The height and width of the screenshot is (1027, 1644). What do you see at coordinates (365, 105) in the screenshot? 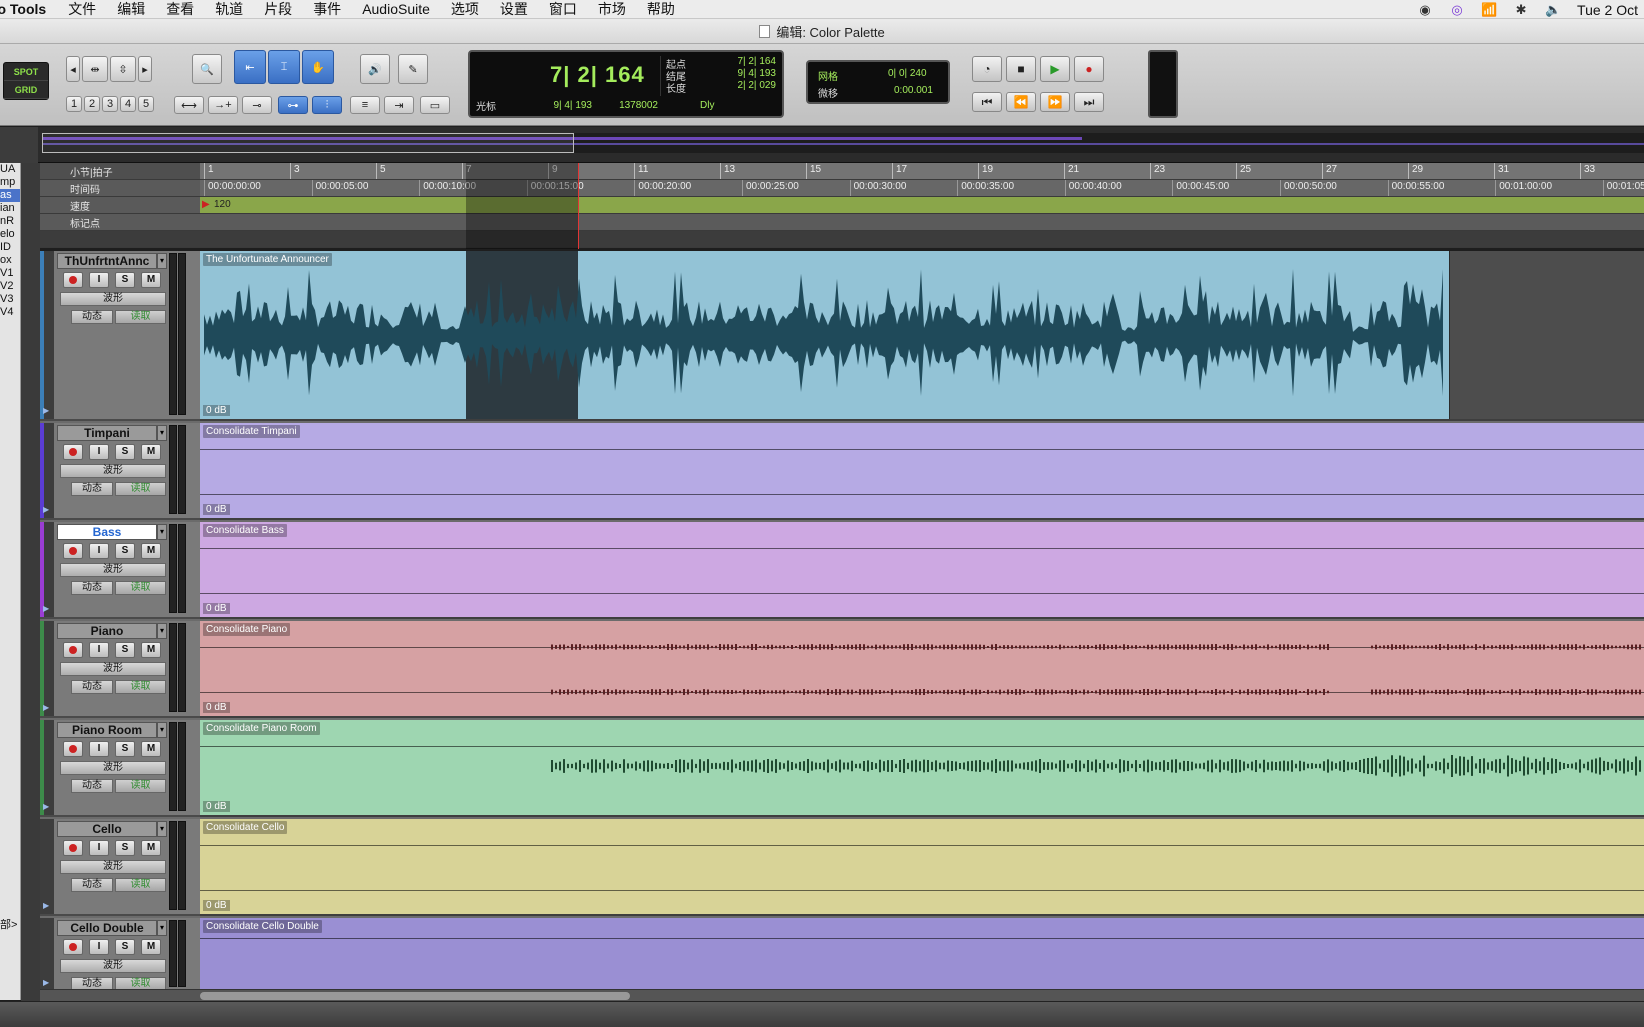
I see `keyboard-focus-icon: ≡` at bounding box center [365, 105].